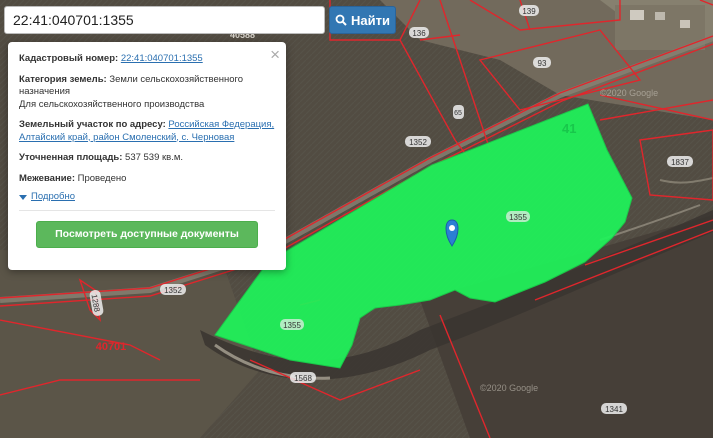  I want to click on search-button-label: Найти, so click(370, 20).